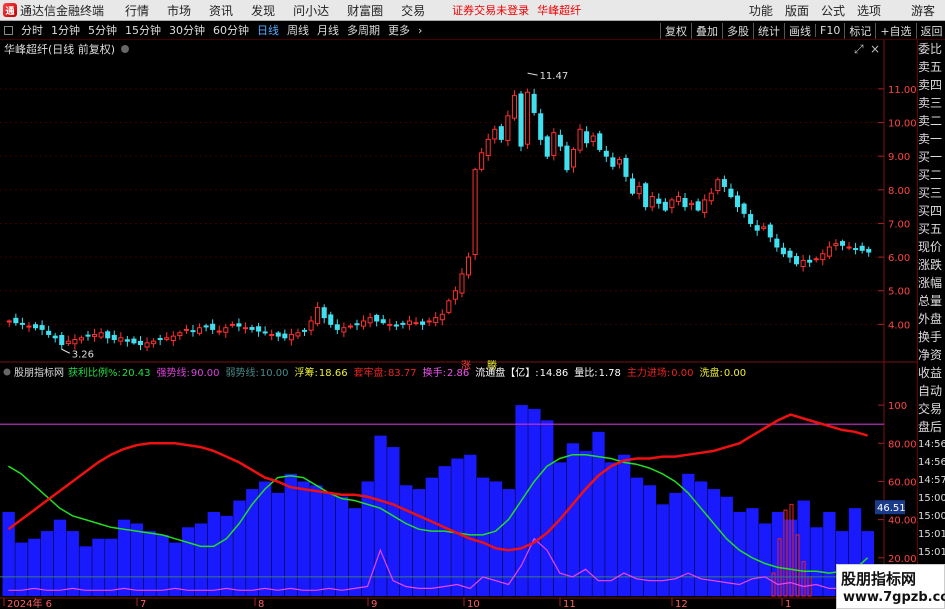  What do you see at coordinates (931, 139) in the screenshot?
I see `quote-panel-item: 卖一` at bounding box center [931, 139].